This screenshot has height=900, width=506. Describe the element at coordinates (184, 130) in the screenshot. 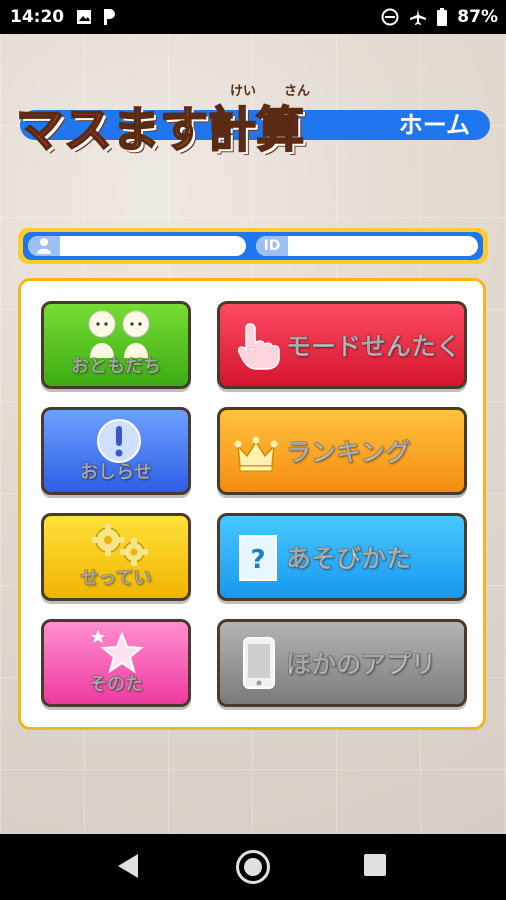

I see `logo-char: す` at that location.